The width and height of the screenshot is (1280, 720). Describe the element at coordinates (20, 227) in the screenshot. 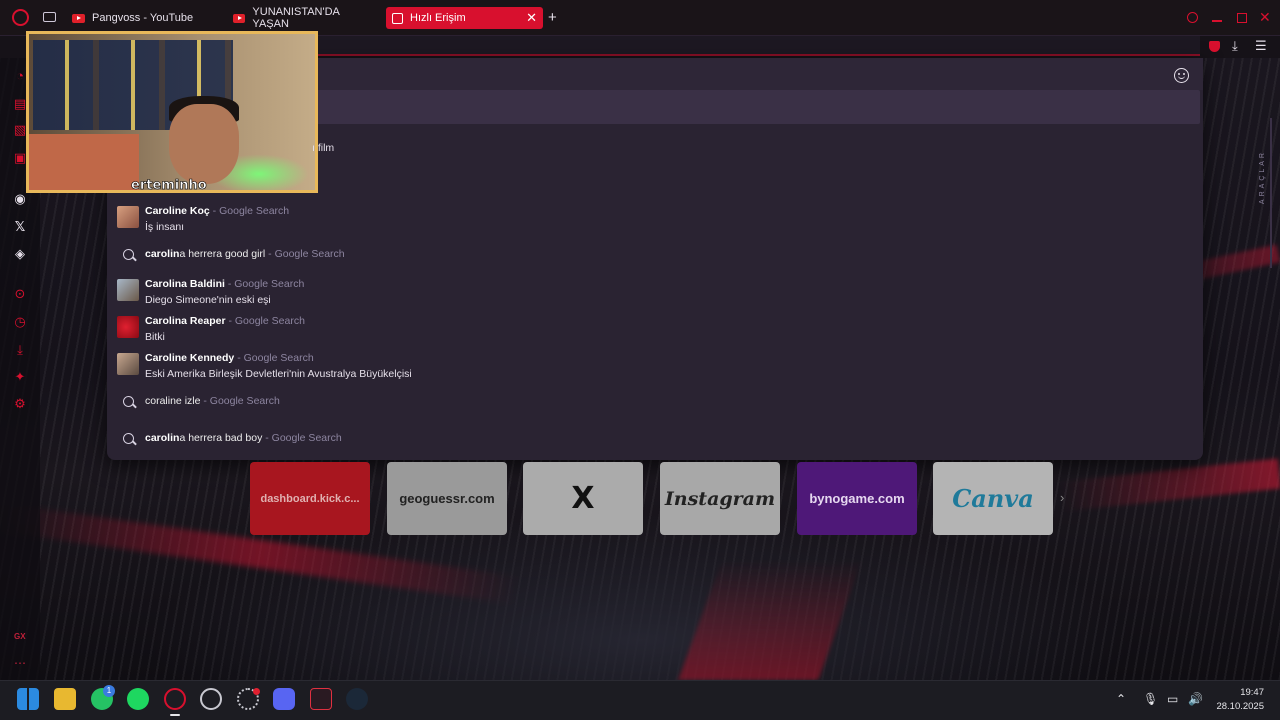

I see `x-icon: 𝕏` at that location.